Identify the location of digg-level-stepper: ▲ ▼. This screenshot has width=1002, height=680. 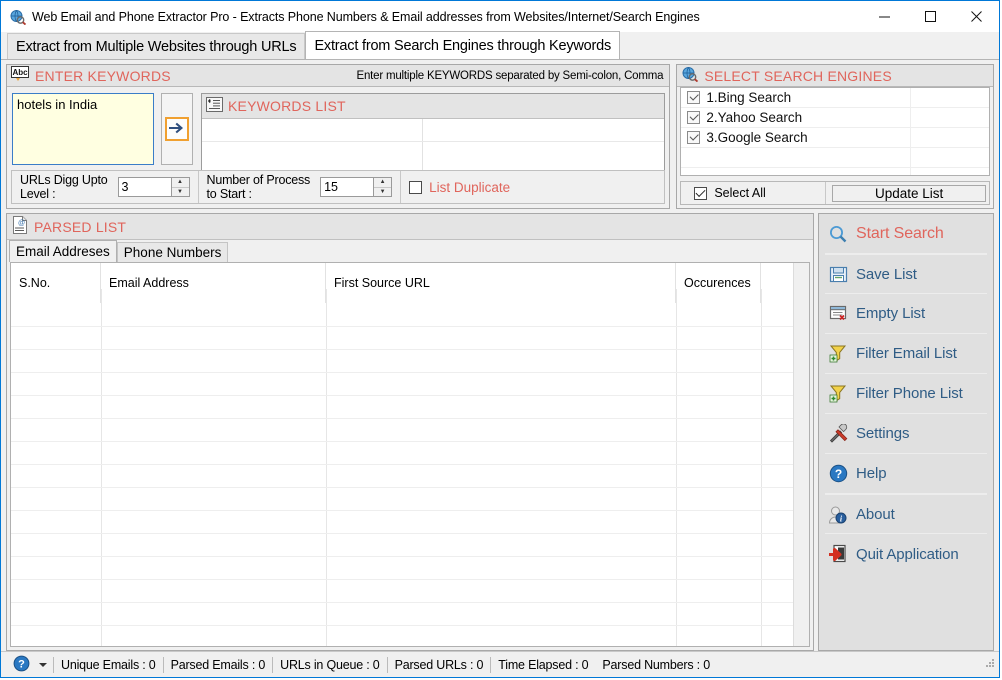
(153, 187).